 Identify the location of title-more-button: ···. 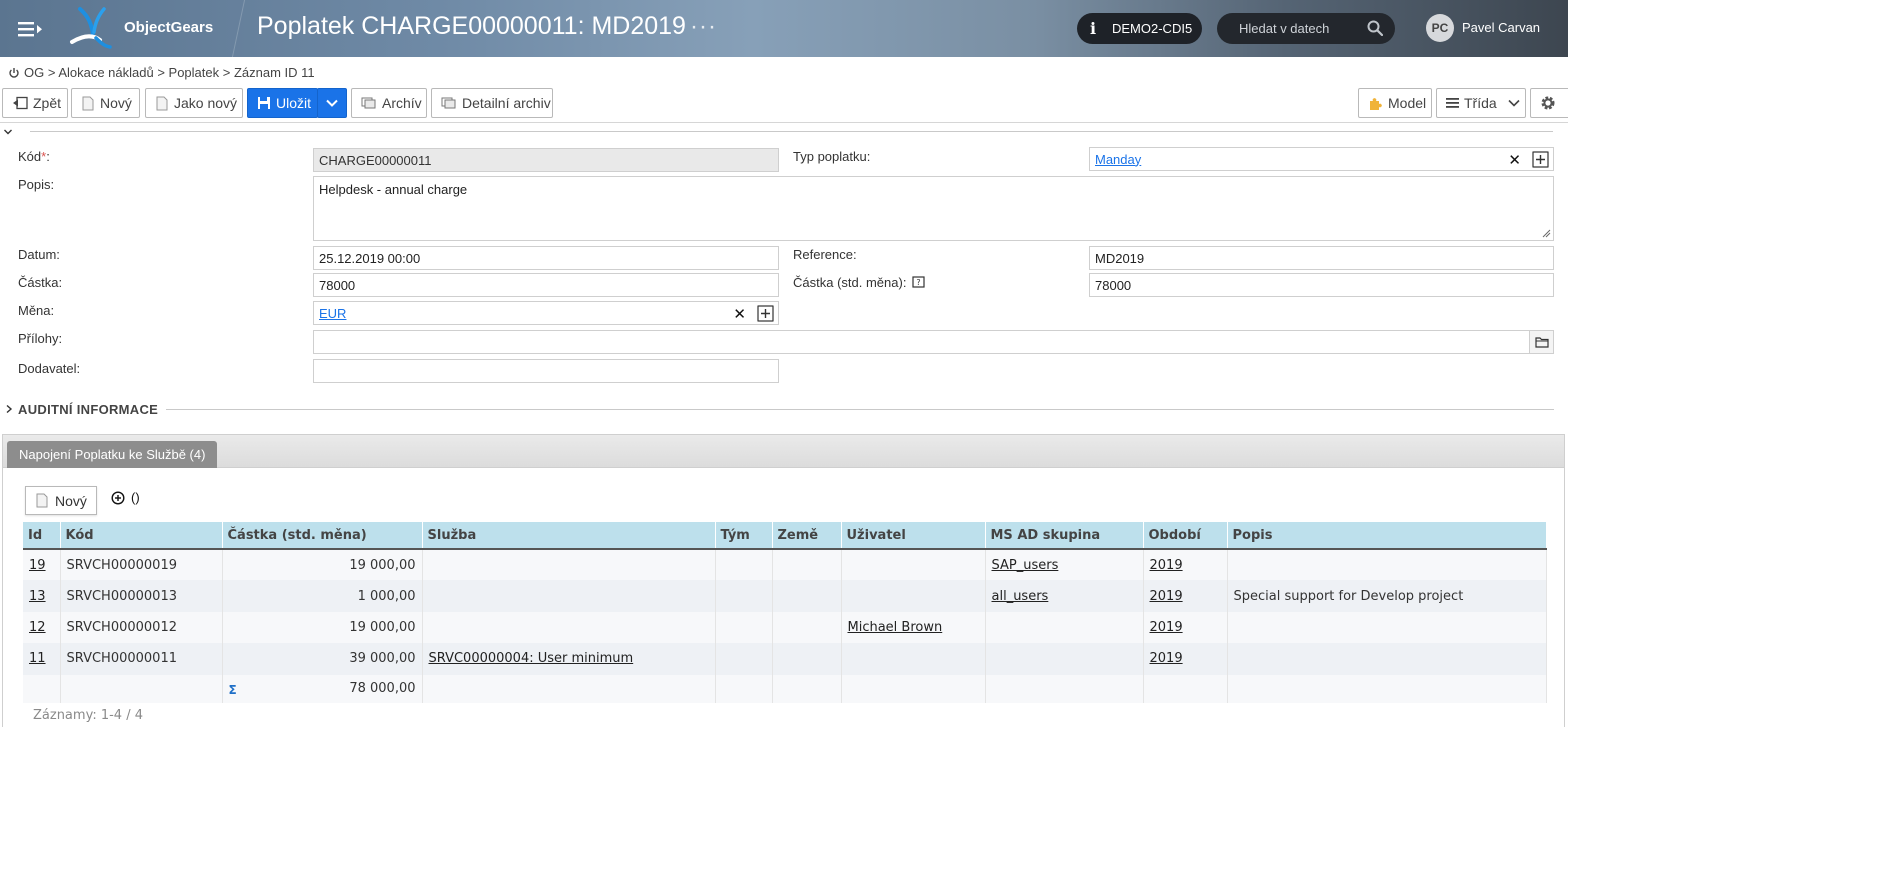
(703, 27).